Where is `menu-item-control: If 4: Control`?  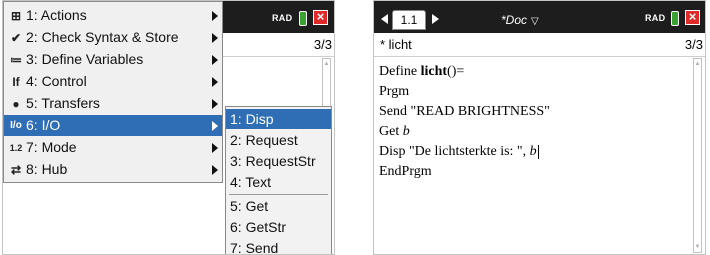 menu-item-control: If 4: Control is located at coordinates (113, 81).